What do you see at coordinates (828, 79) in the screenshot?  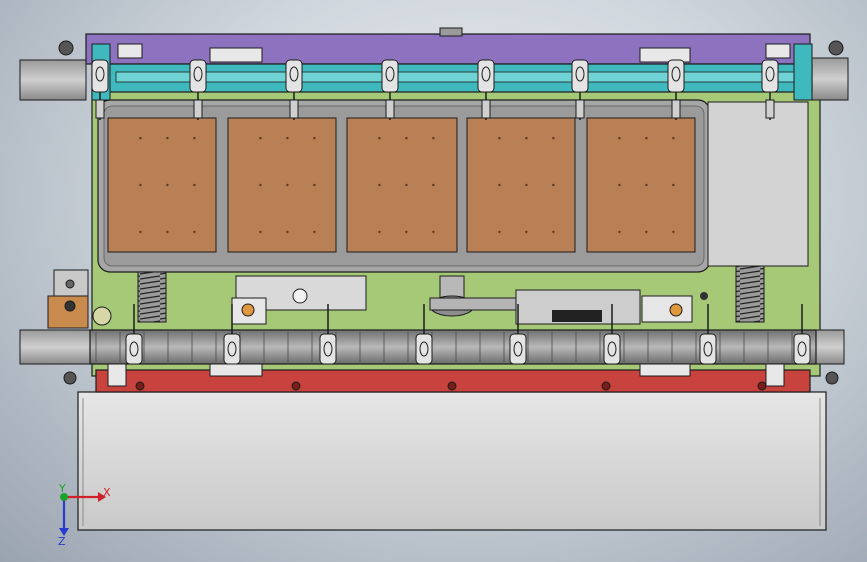 I see `right-top-side-block` at bounding box center [828, 79].